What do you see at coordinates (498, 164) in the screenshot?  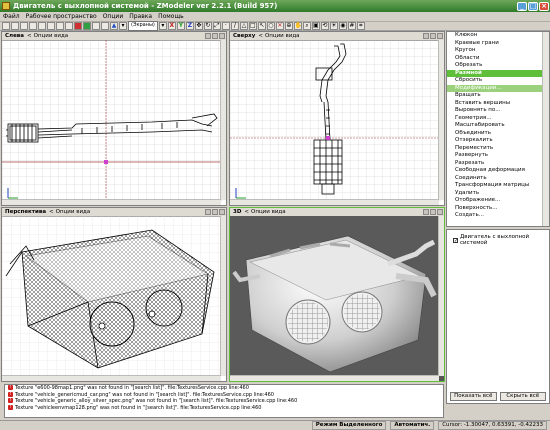 I see `command-item: Разрезать` at bounding box center [498, 164].